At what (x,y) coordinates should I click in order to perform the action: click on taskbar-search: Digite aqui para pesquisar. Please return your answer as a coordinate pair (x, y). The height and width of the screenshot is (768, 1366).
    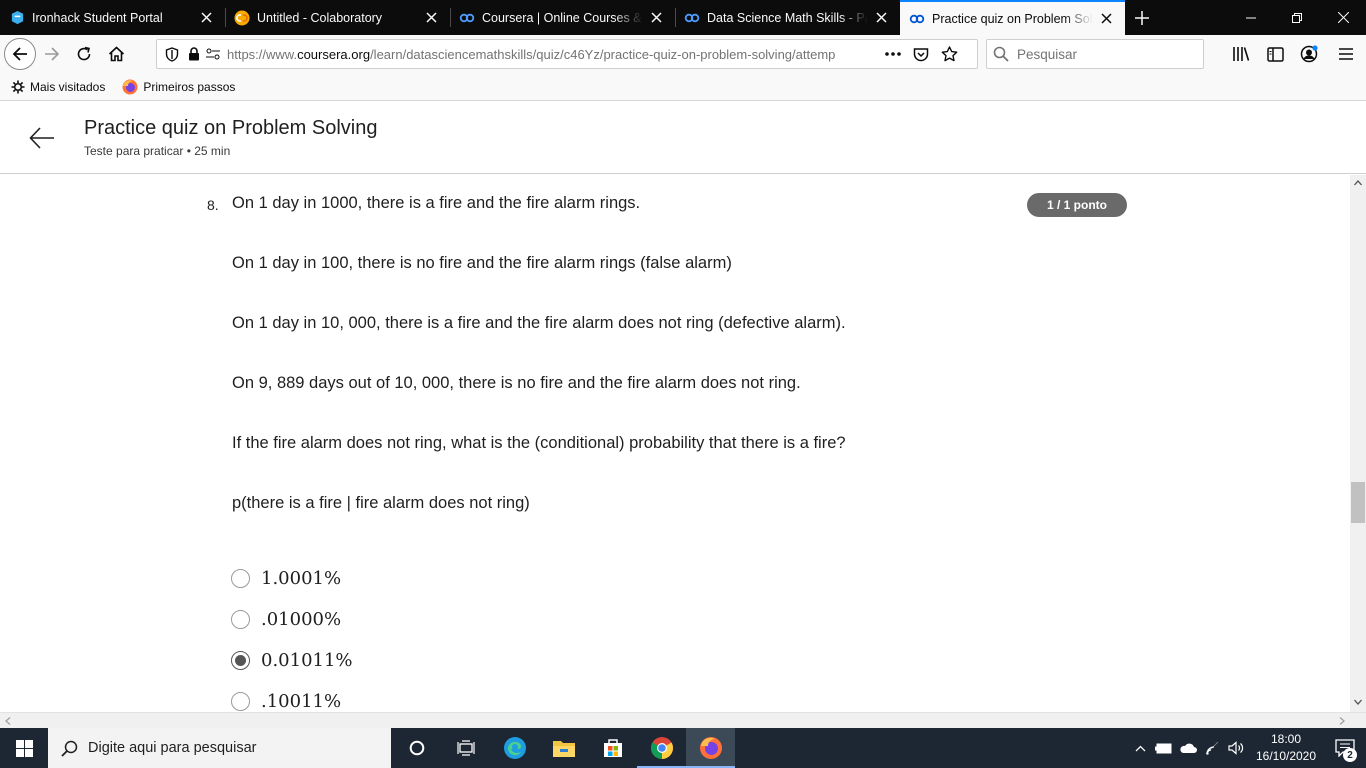
    Looking at the image, I should click on (219, 748).